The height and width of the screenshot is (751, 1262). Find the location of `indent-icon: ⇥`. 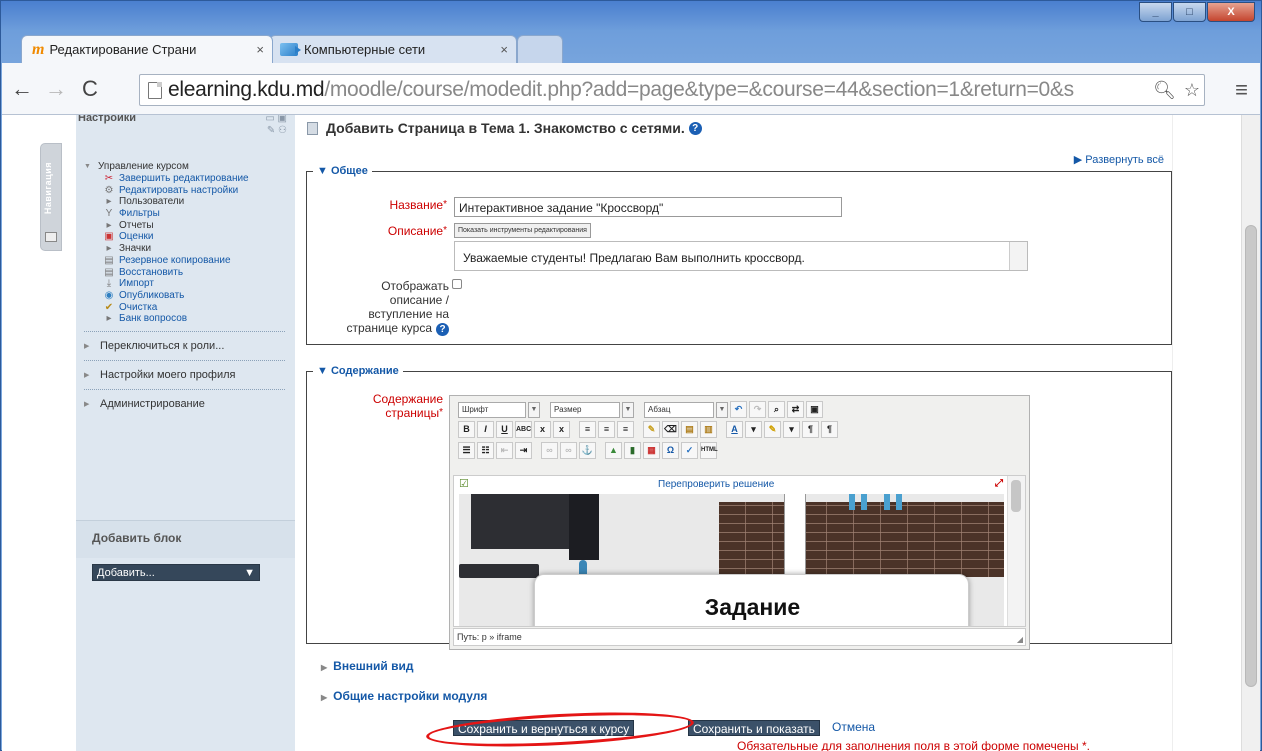

indent-icon: ⇥ is located at coordinates (523, 450).